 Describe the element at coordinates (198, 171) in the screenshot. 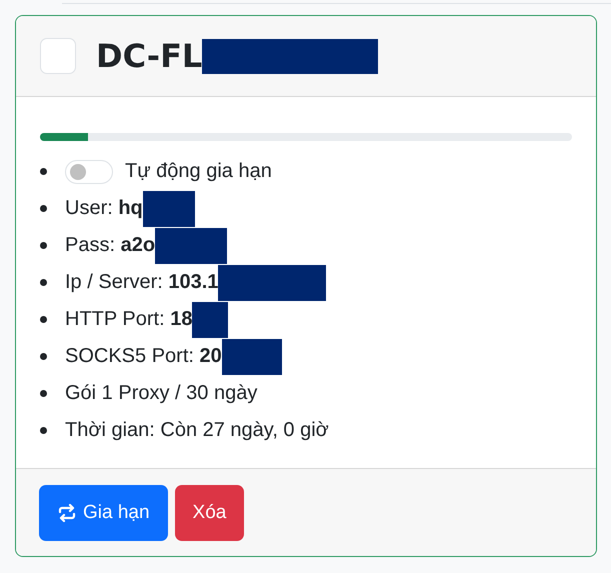

I see `switch-label: Tự động gia hạn` at that location.